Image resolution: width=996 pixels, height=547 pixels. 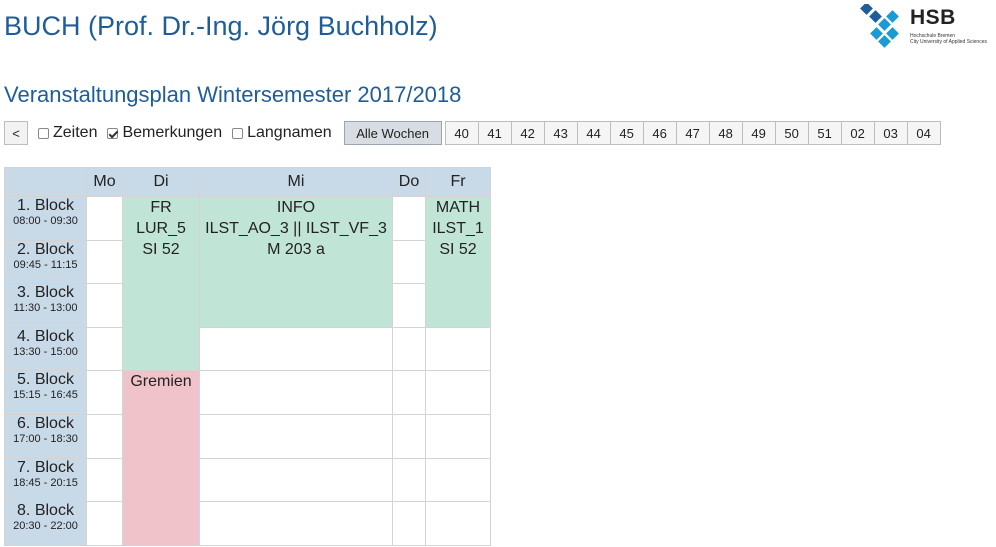 What do you see at coordinates (161, 207) in the screenshot?
I see `event-title: FR` at bounding box center [161, 207].